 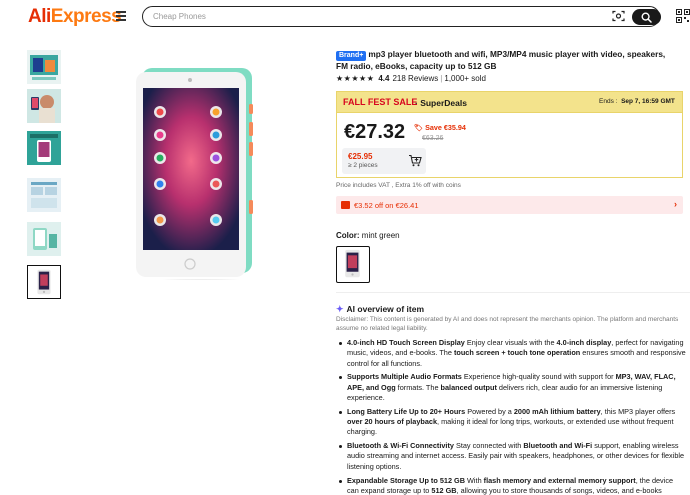 I want to click on bullet-emphasis: Bluetooth and Wi-Fi, so click(x=558, y=446).